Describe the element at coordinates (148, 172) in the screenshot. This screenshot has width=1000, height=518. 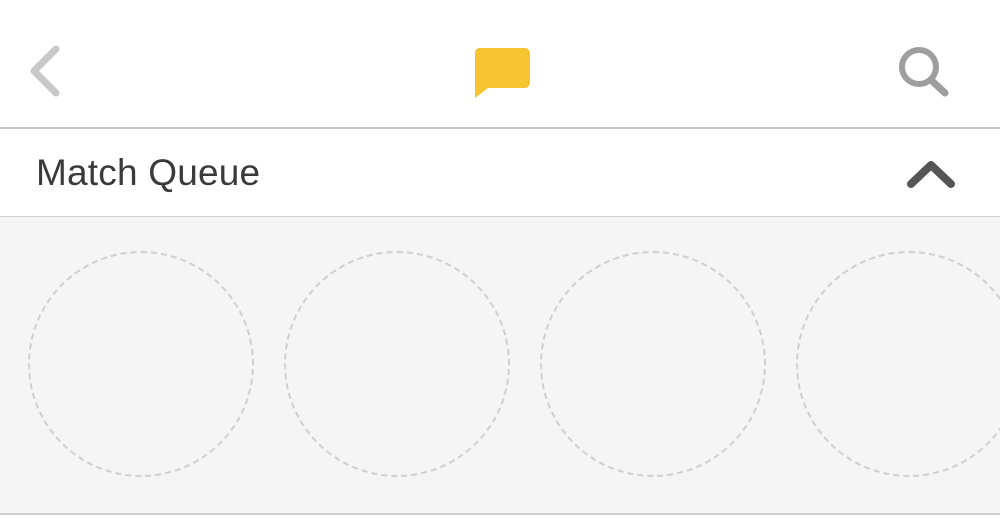
I see `match-queue-title: Match Queue` at that location.